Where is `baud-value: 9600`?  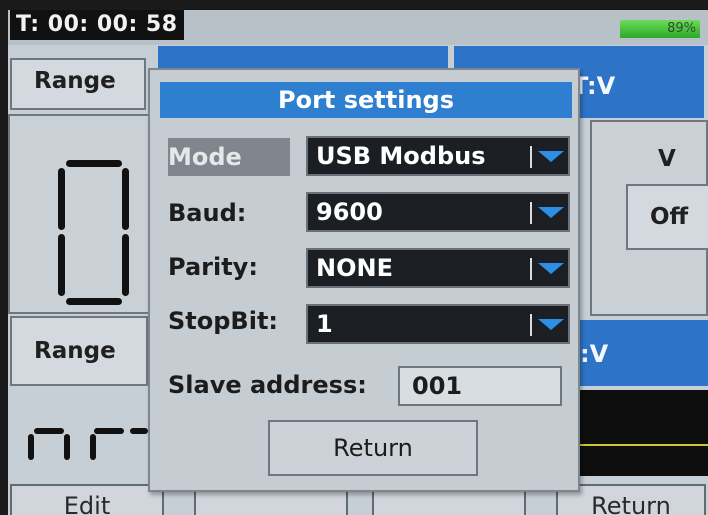 baud-value: 9600 is located at coordinates (349, 212).